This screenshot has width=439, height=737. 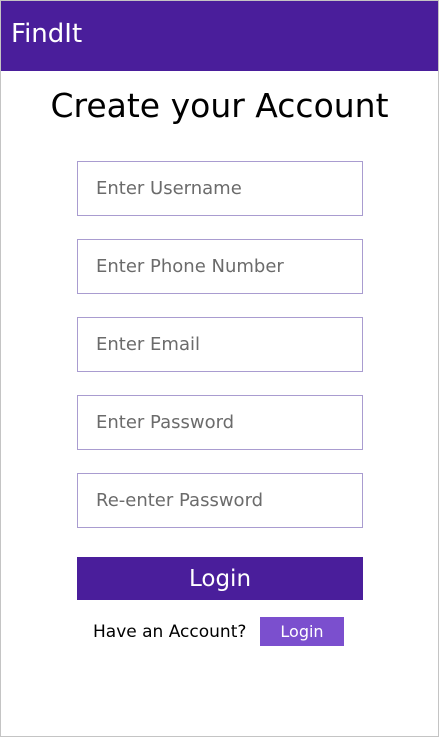 I want to click on app-bar: FindIt, so click(x=219, y=36).